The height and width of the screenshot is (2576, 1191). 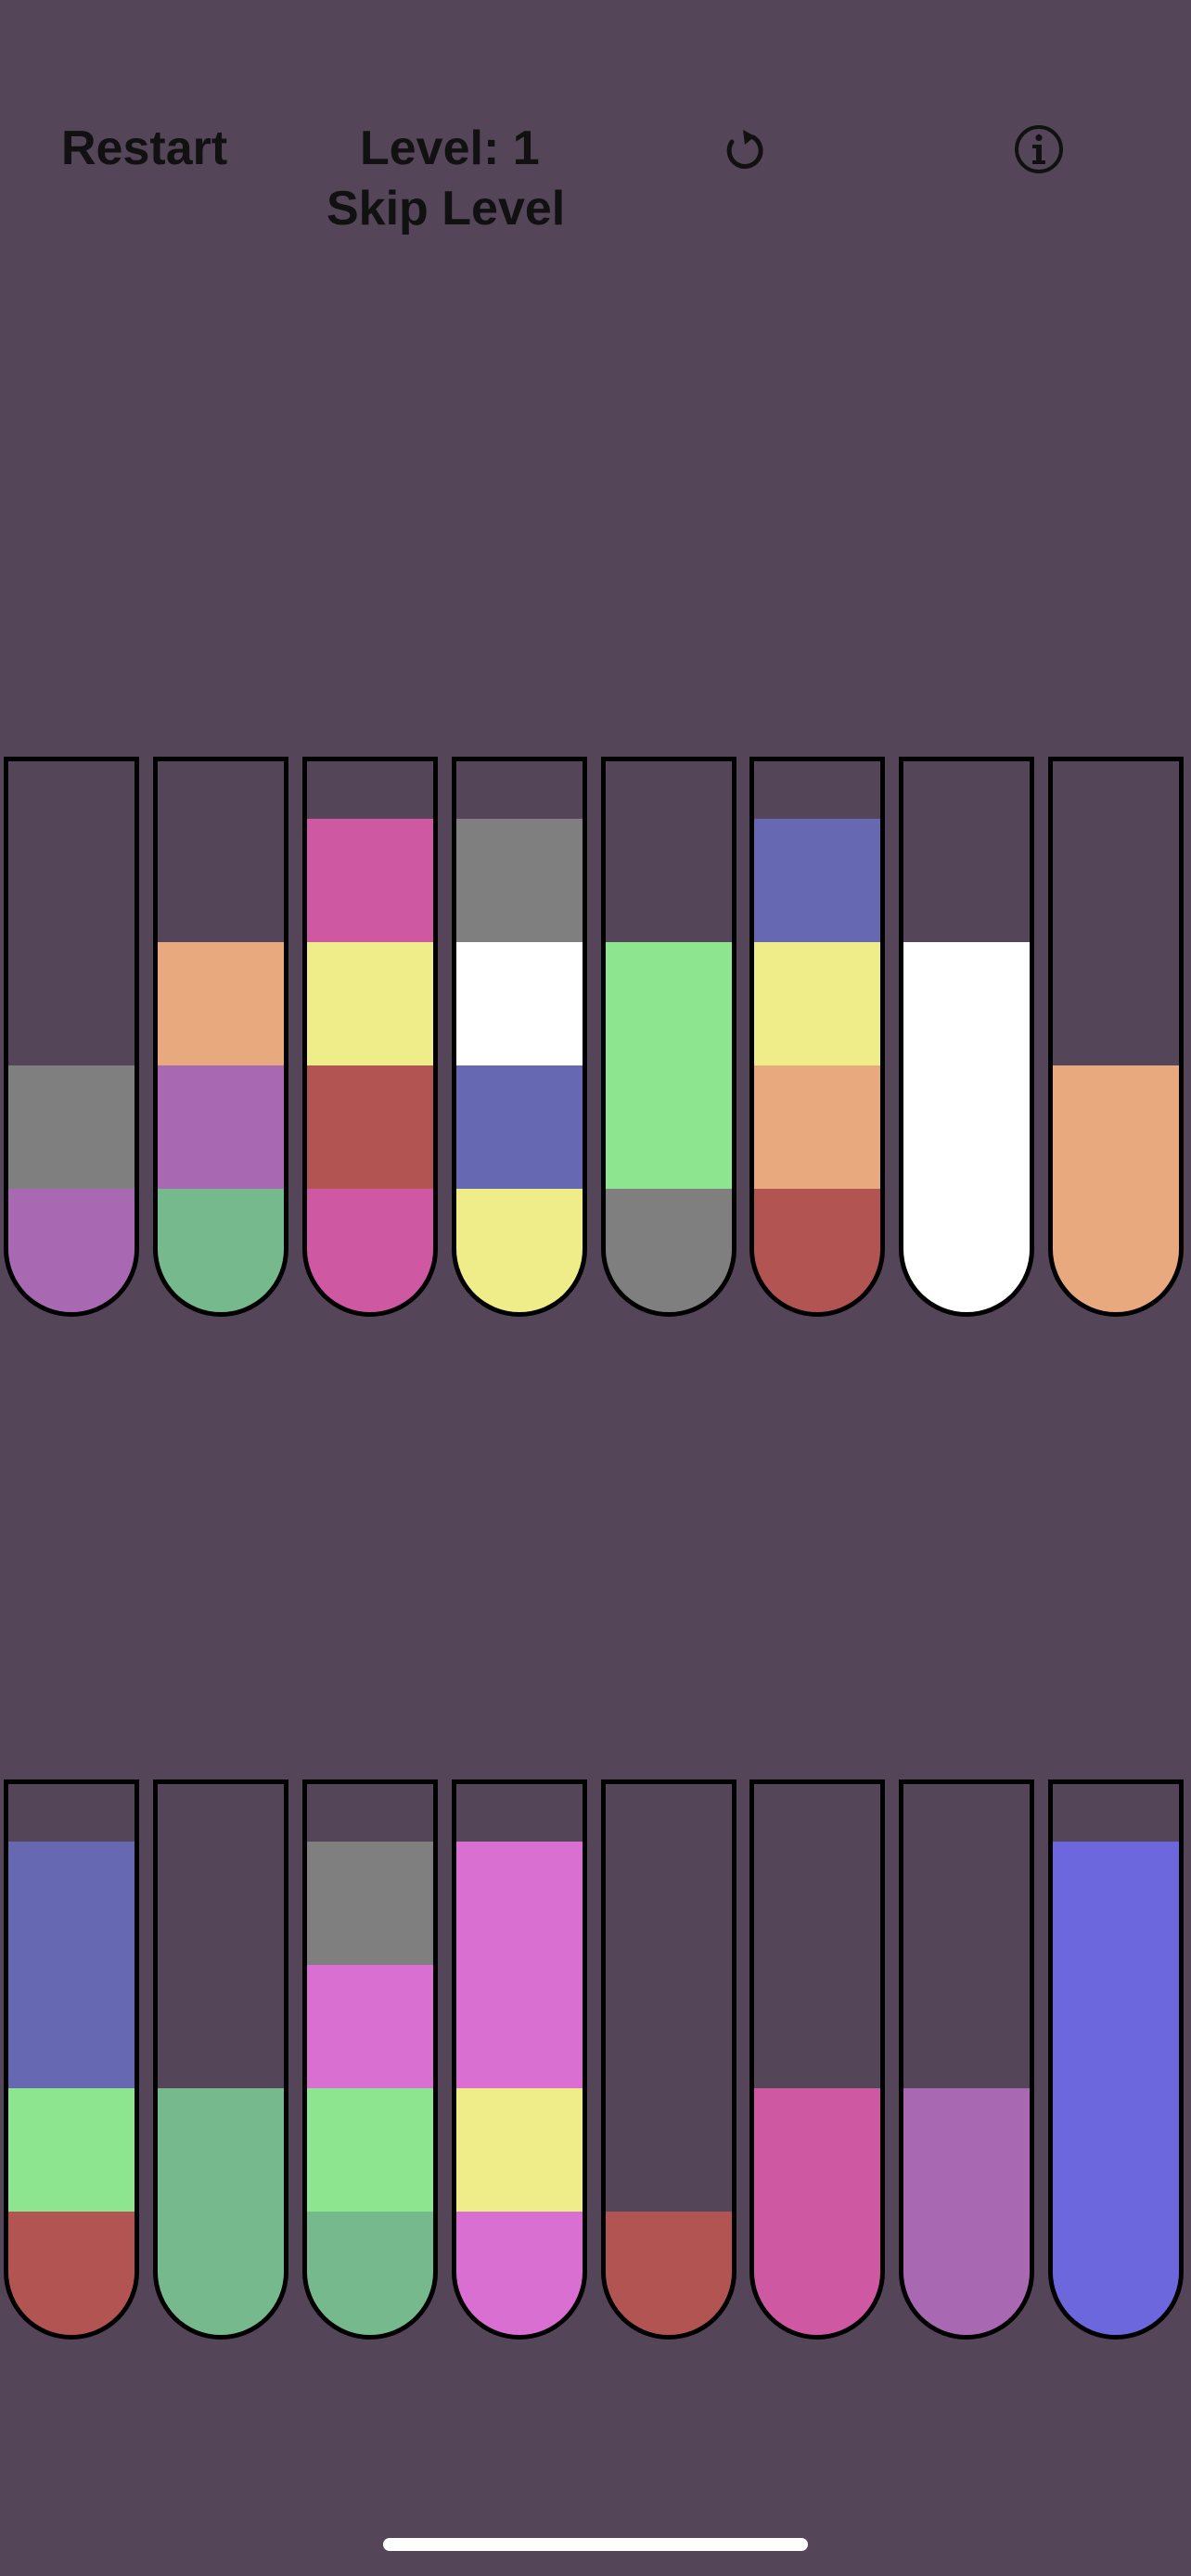 I want to click on restart-button: Restart, so click(x=144, y=149).